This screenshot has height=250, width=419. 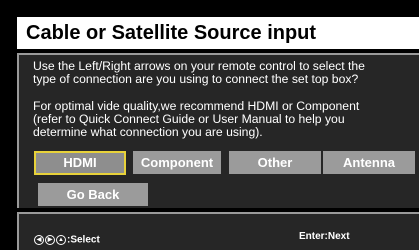 I want to click on arrow-up-down-icon: ▲, so click(x=61, y=239).